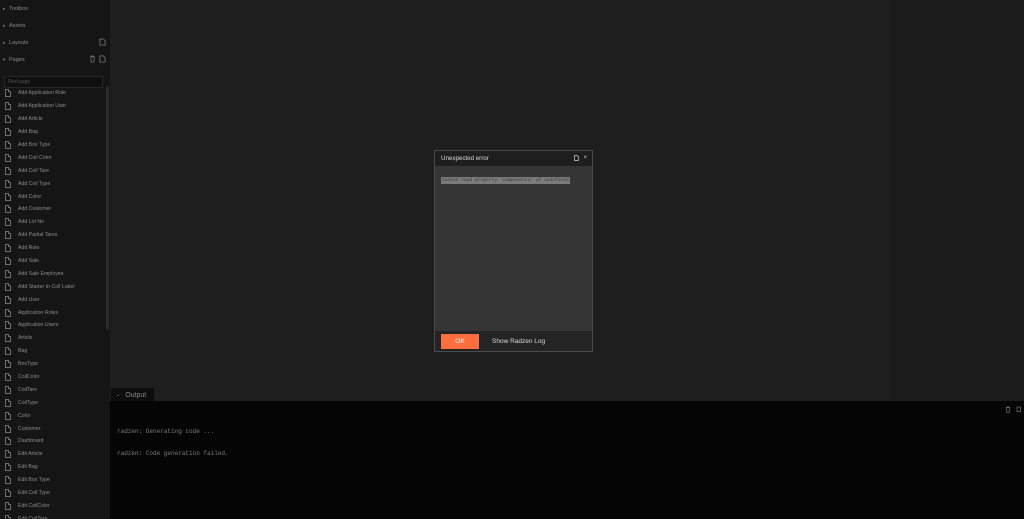 This screenshot has height=519, width=1024. I want to click on page-list-item: Add Application User, so click(53, 106).